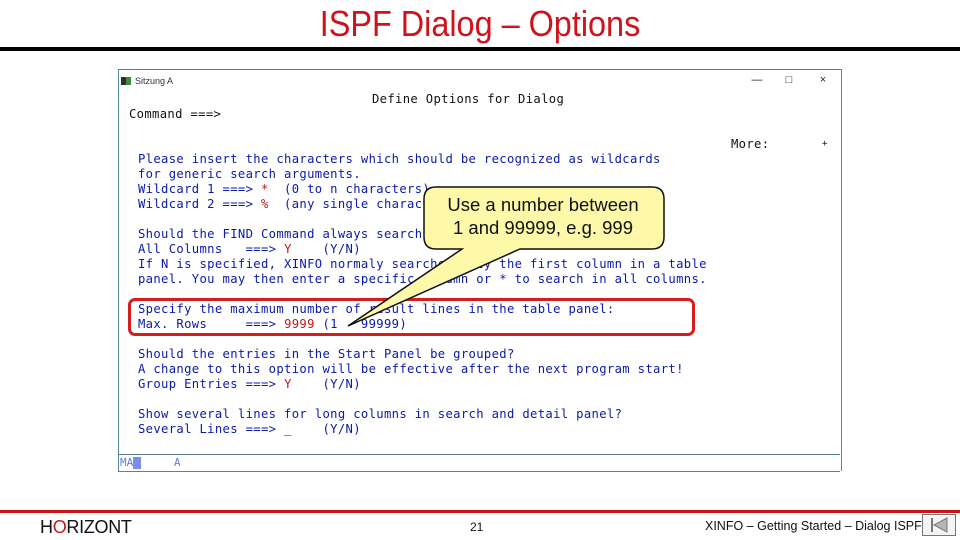 This screenshot has height=540, width=960. What do you see at coordinates (131, 462) in the screenshot?
I see `status-mode: MA` at bounding box center [131, 462].